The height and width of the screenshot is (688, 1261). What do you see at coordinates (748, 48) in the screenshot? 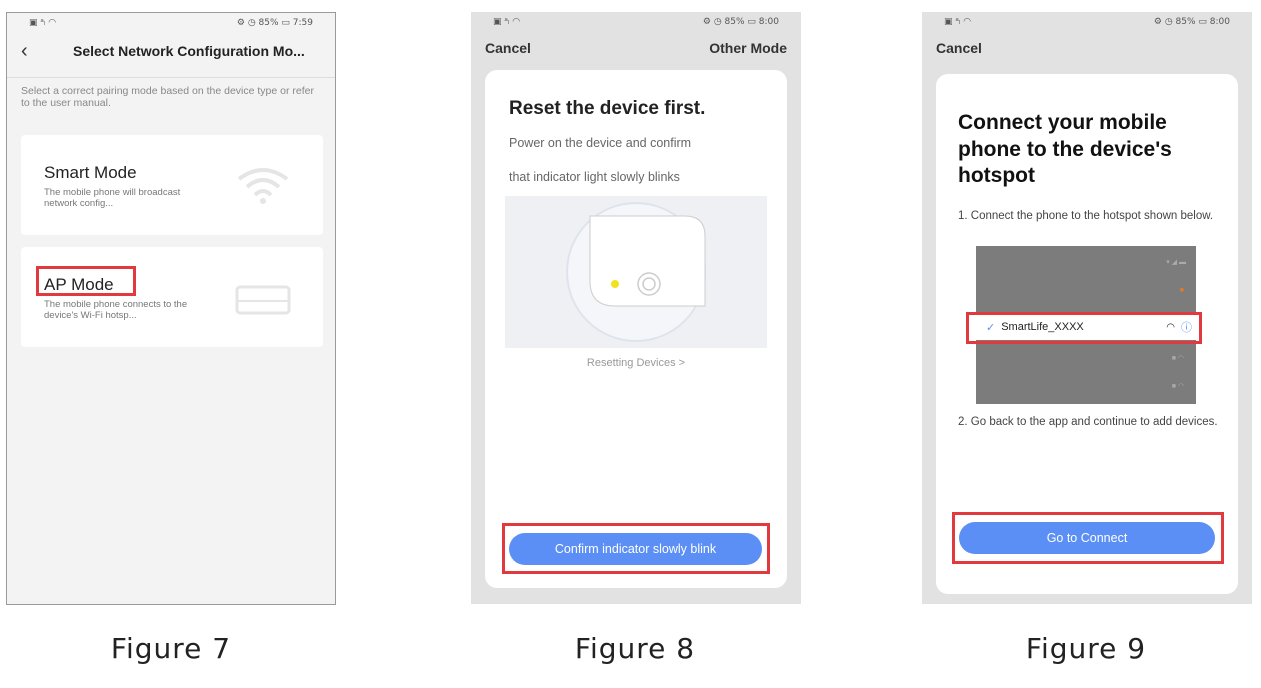
I see `other-mode-button: Other Mode` at bounding box center [748, 48].